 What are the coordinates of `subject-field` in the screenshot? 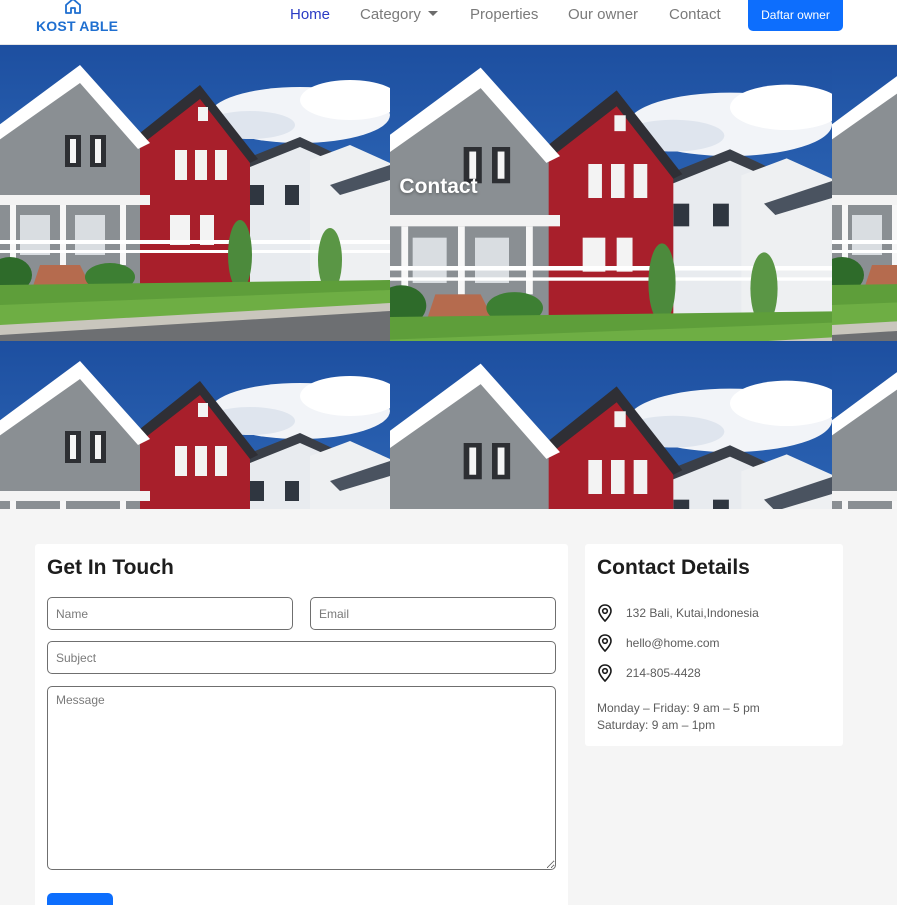 It's located at (301, 657).